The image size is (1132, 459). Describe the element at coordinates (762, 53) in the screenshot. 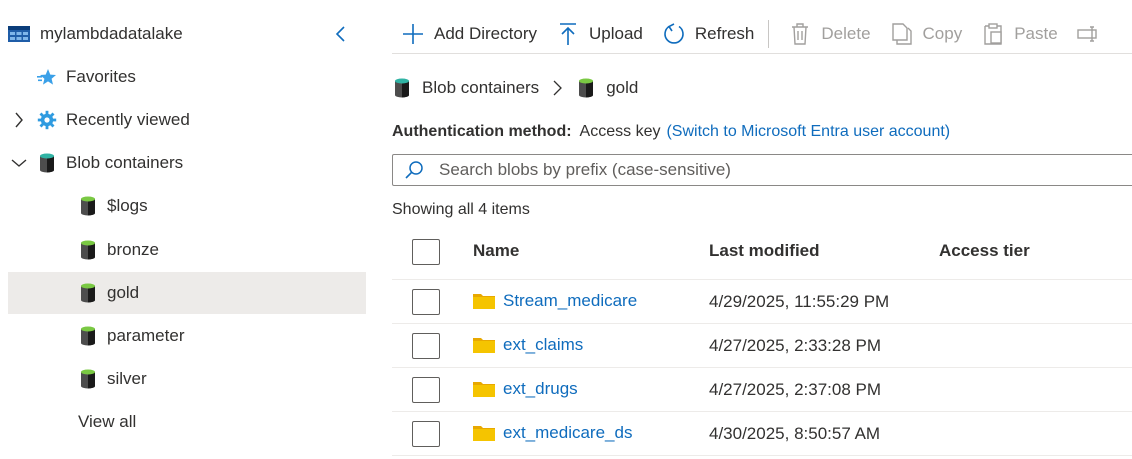

I see `toolbar-divider` at that location.